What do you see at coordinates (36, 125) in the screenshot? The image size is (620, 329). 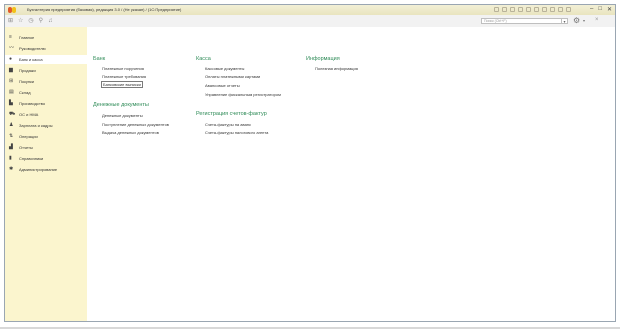 I see `sidebar-item-label: Зарплата и кадры` at bounding box center [36, 125].